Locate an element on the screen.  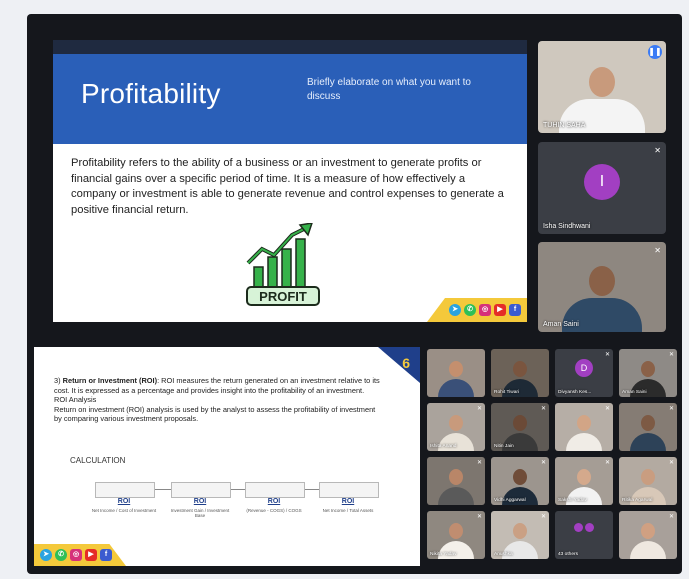
roi-formula: (Revenue - COGS) / COGS is located at coordinates (274, 510).